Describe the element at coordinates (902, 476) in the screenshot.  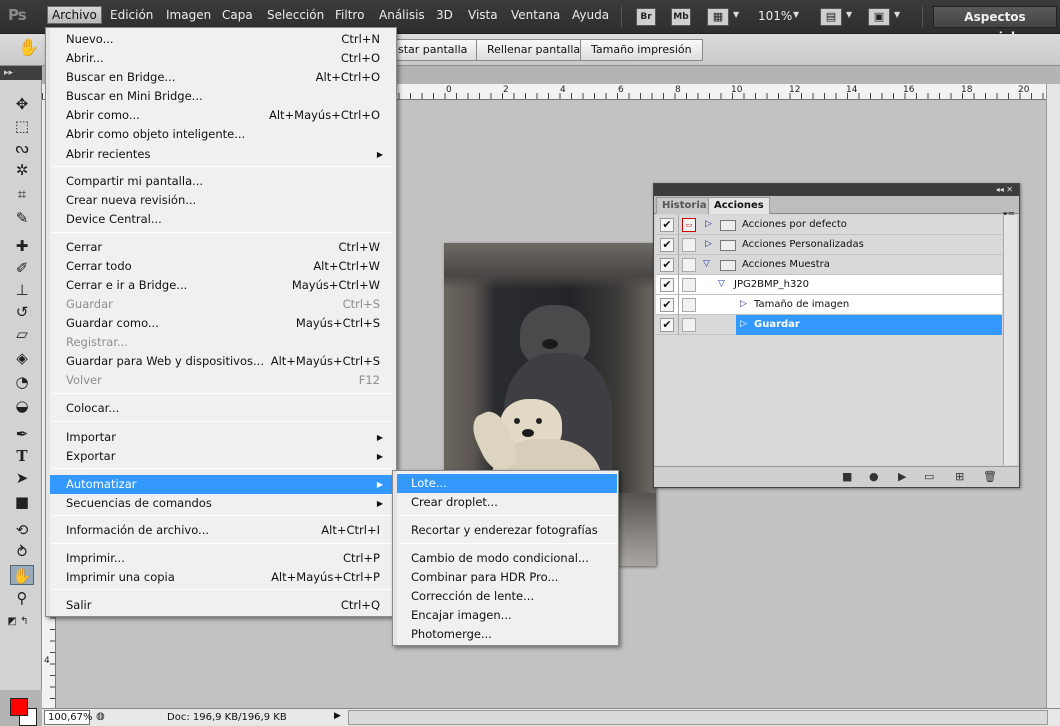
I see `play-icon: ▶` at that location.